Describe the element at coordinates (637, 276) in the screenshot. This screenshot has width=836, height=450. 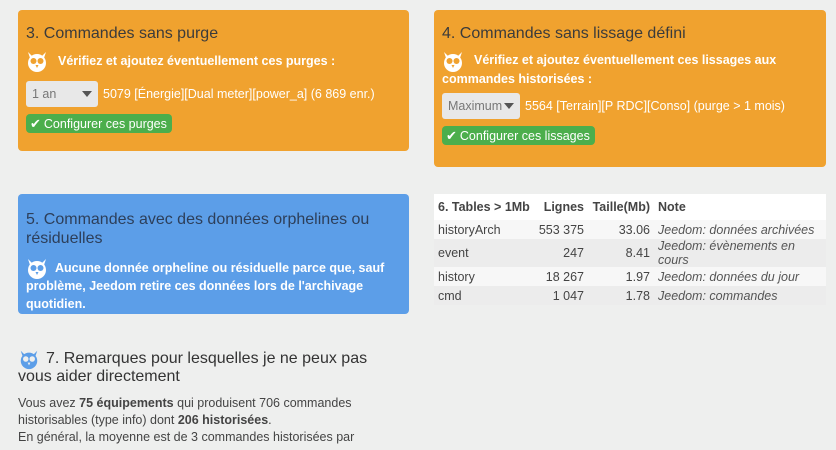
I see `cell-size: 1.97` at that location.